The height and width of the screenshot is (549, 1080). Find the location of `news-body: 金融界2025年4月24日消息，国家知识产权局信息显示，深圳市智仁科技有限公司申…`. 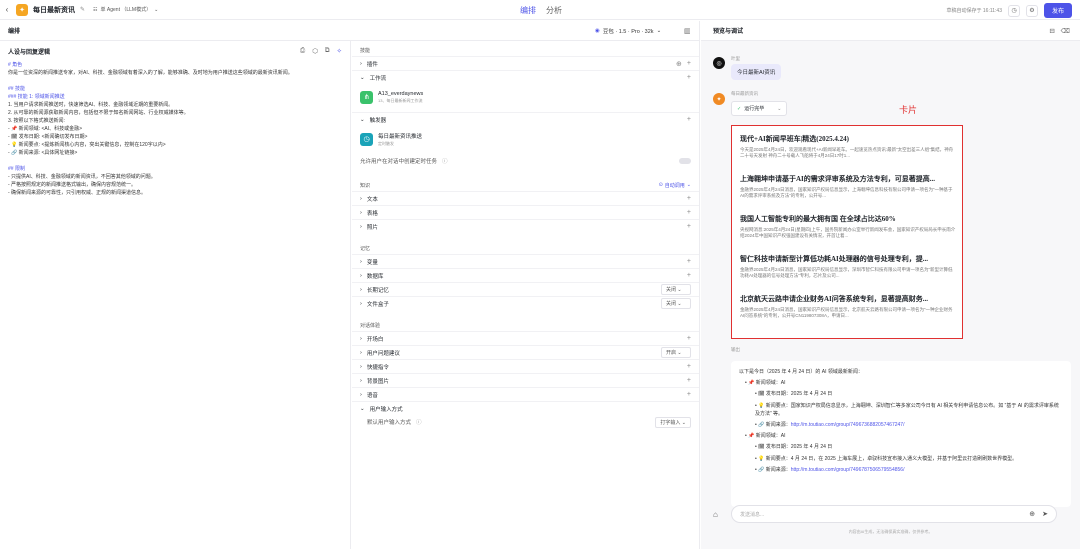

news-body: 金融界2025年4月24日消息，国家知识产权局信息显示，深圳市智仁科技有限公司申… is located at coordinates (846, 272).